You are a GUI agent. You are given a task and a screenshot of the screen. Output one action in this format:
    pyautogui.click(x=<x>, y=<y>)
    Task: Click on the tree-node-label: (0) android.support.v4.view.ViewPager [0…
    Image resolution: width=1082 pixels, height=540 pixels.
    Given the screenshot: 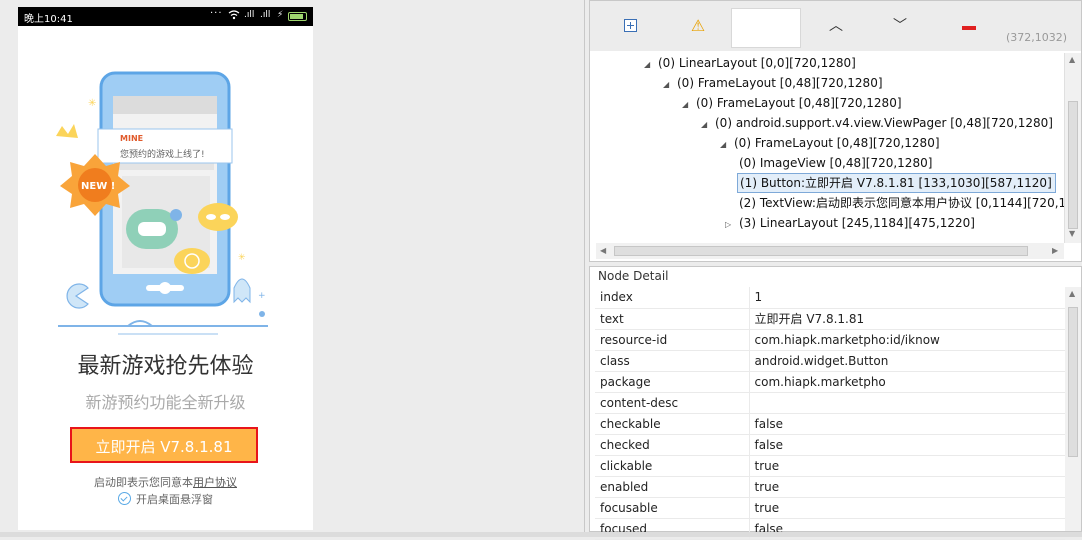 What is the action you would take?
    pyautogui.click(x=884, y=123)
    